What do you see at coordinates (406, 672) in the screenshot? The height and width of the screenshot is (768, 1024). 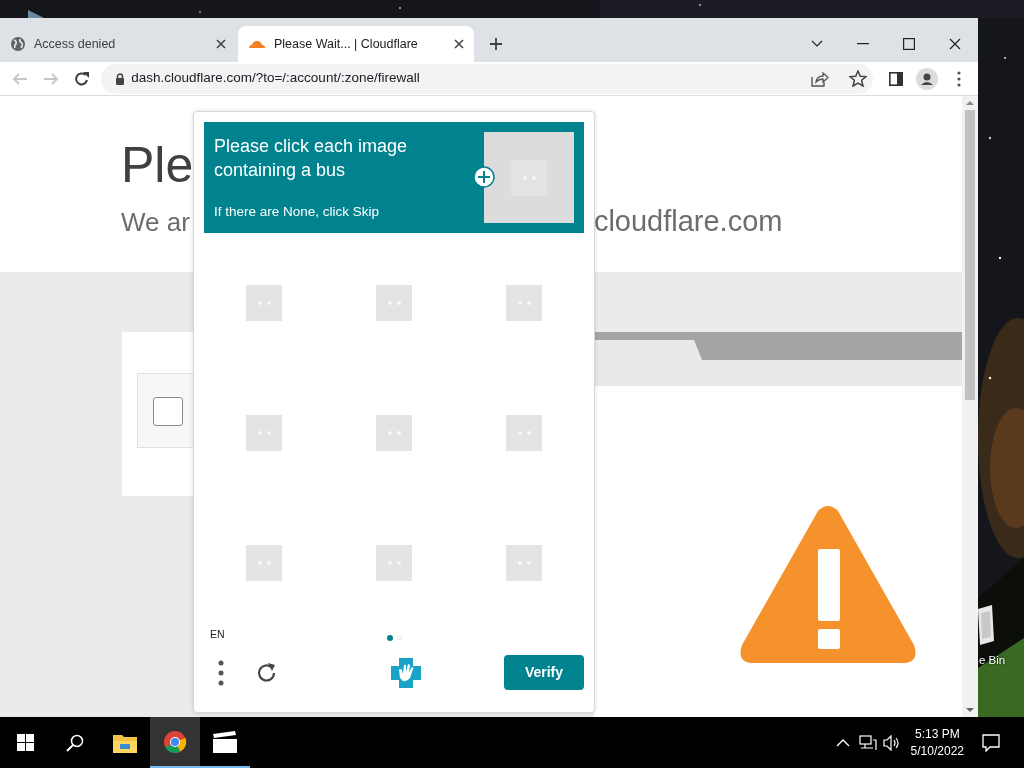 I see `hand-logo-icon` at bounding box center [406, 672].